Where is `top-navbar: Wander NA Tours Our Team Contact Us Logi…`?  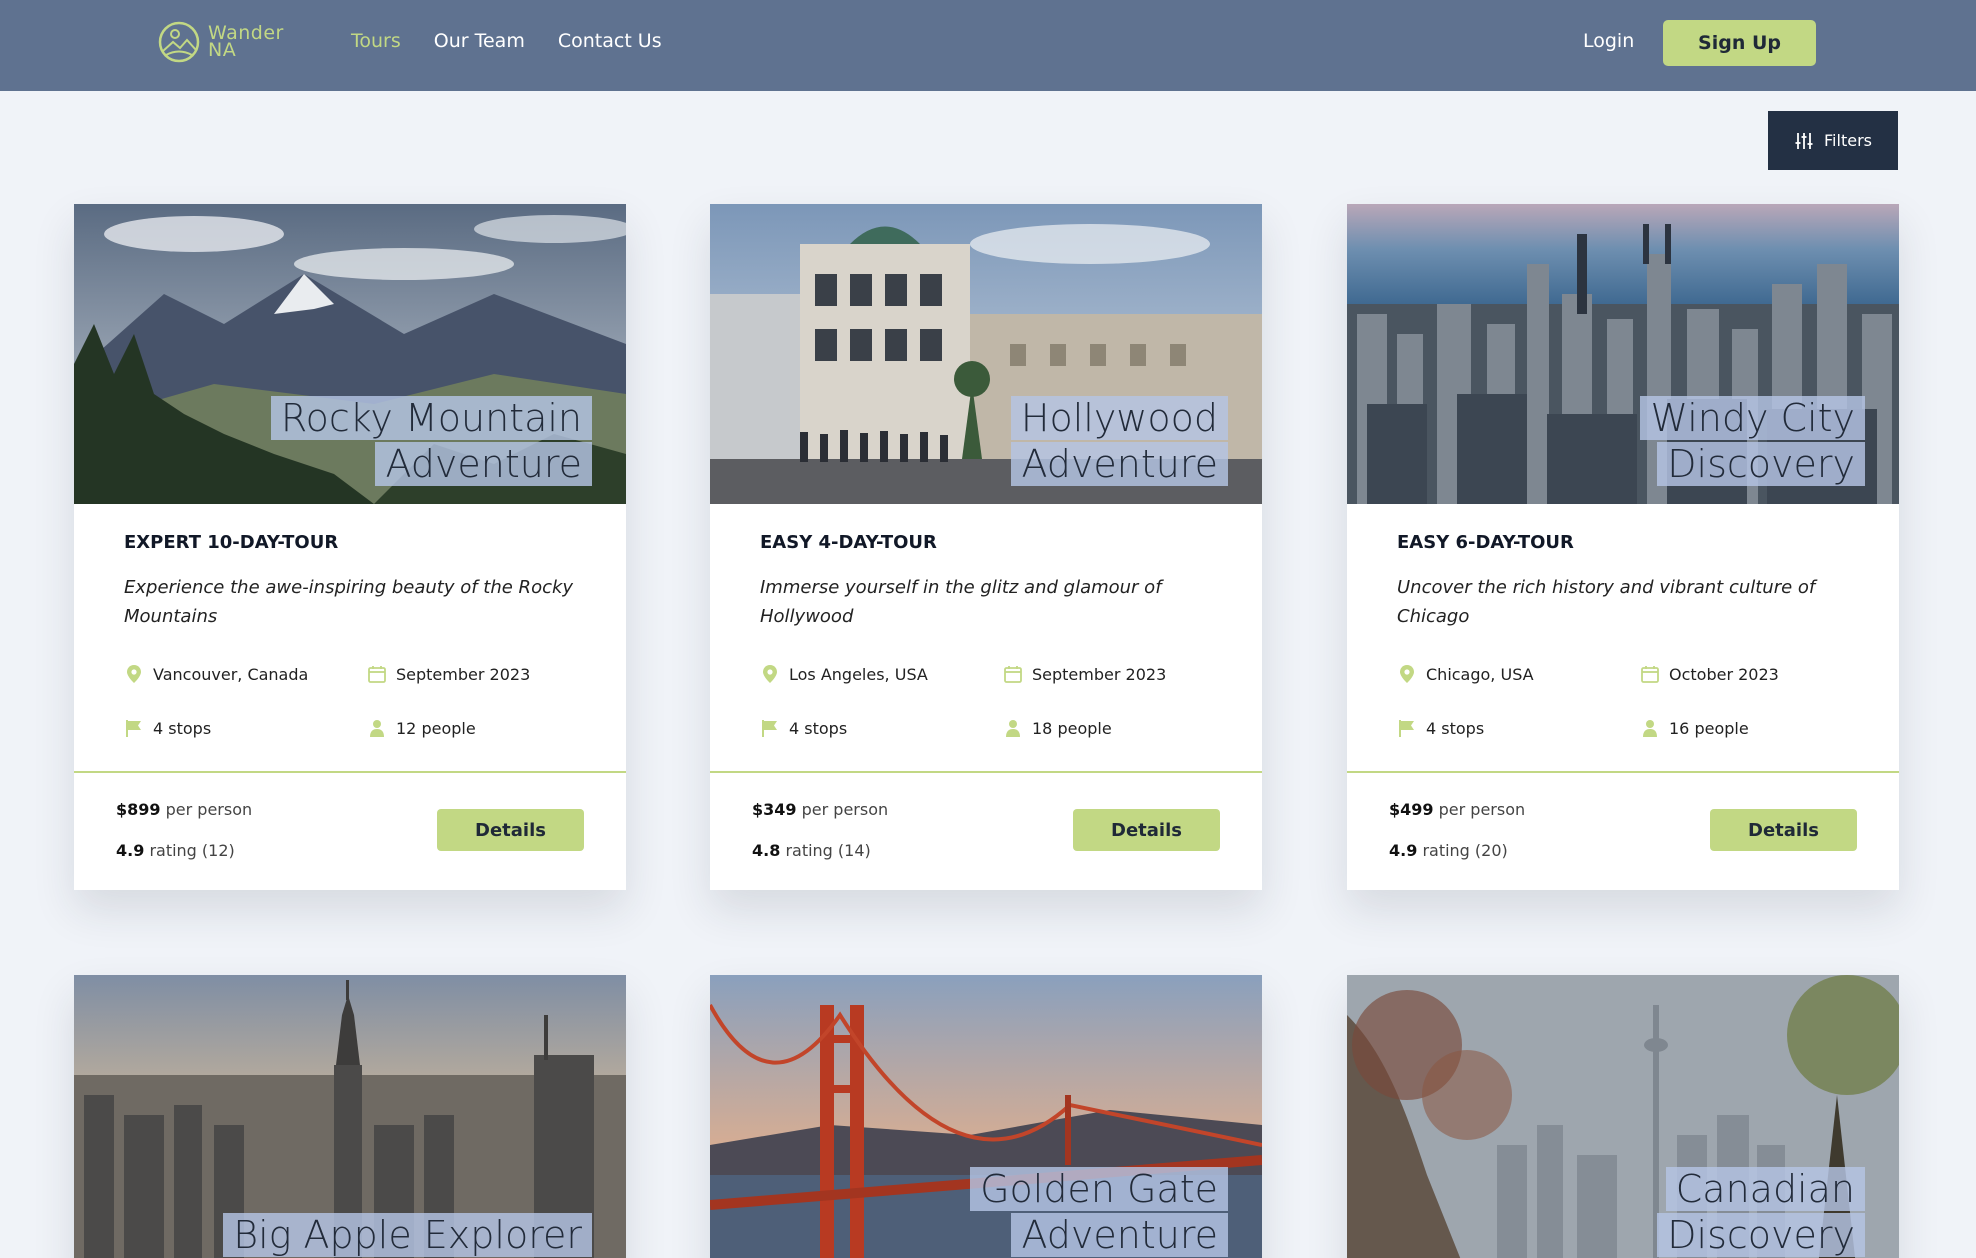 top-navbar: Wander NA Tours Our Team Contact Us Logi… is located at coordinates (988, 45).